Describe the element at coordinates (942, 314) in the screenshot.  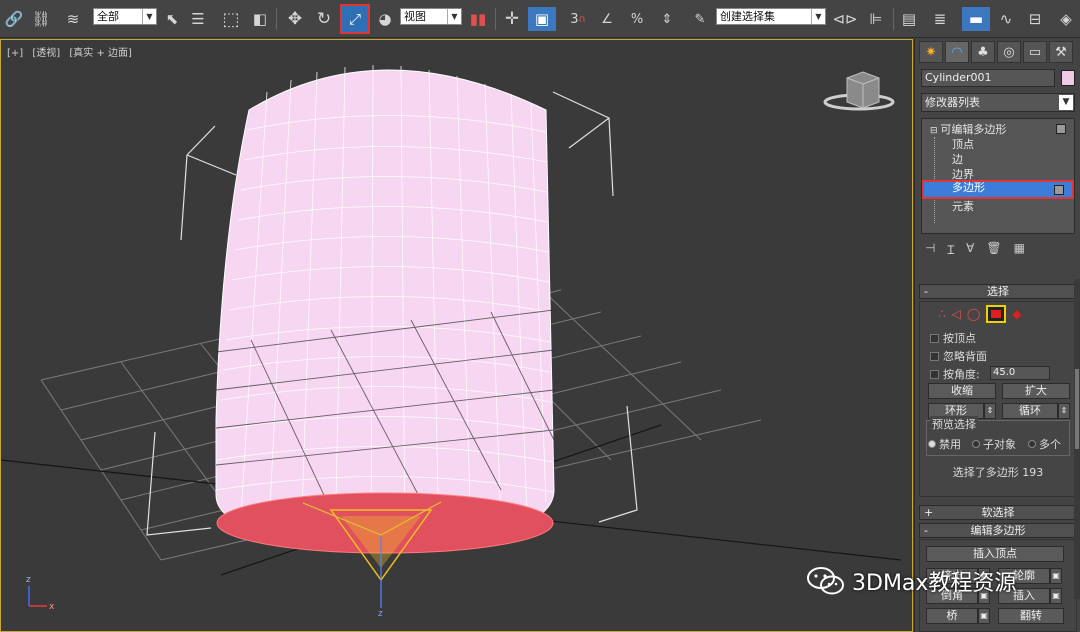
I see `vertex-level-icon: ∴` at that location.